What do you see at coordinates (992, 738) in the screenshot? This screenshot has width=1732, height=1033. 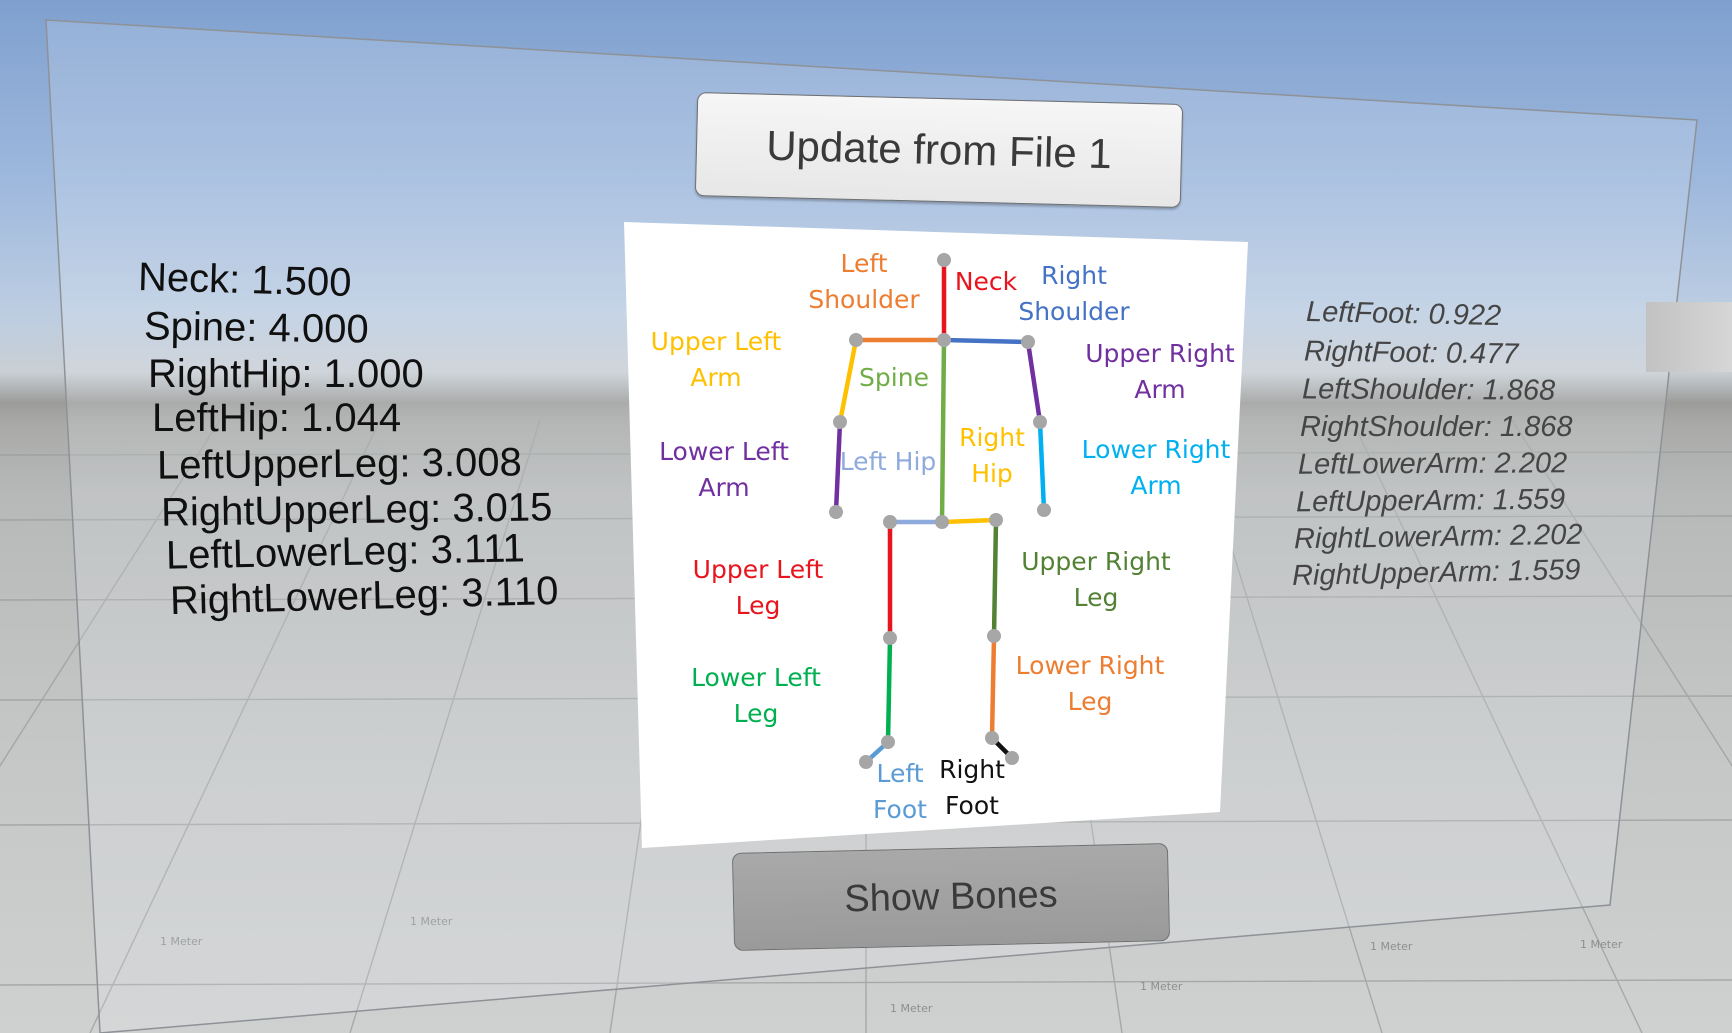 I see `joint-rank` at bounding box center [992, 738].